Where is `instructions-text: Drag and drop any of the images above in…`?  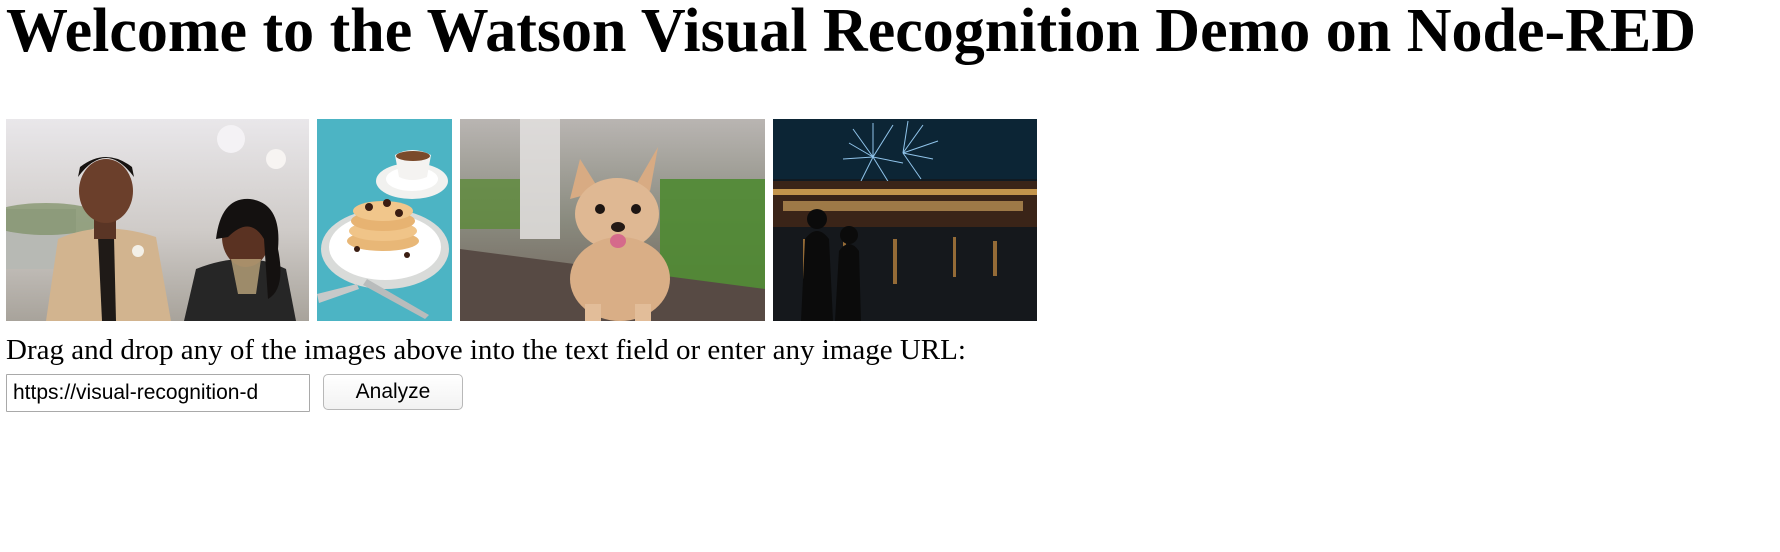 instructions-text: Drag and drop any of the images above in… is located at coordinates (486, 350).